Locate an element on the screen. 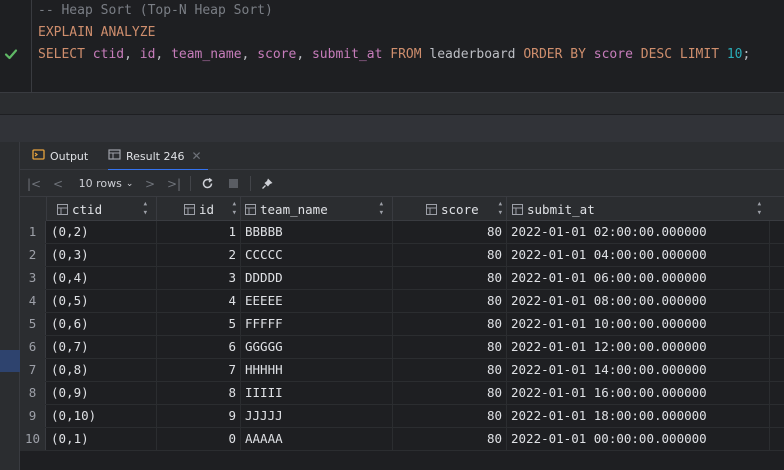 This screenshot has height=470, width=784. cell-submit-at: 2022-01-01 18:00:00.000000 is located at coordinates (638, 416).